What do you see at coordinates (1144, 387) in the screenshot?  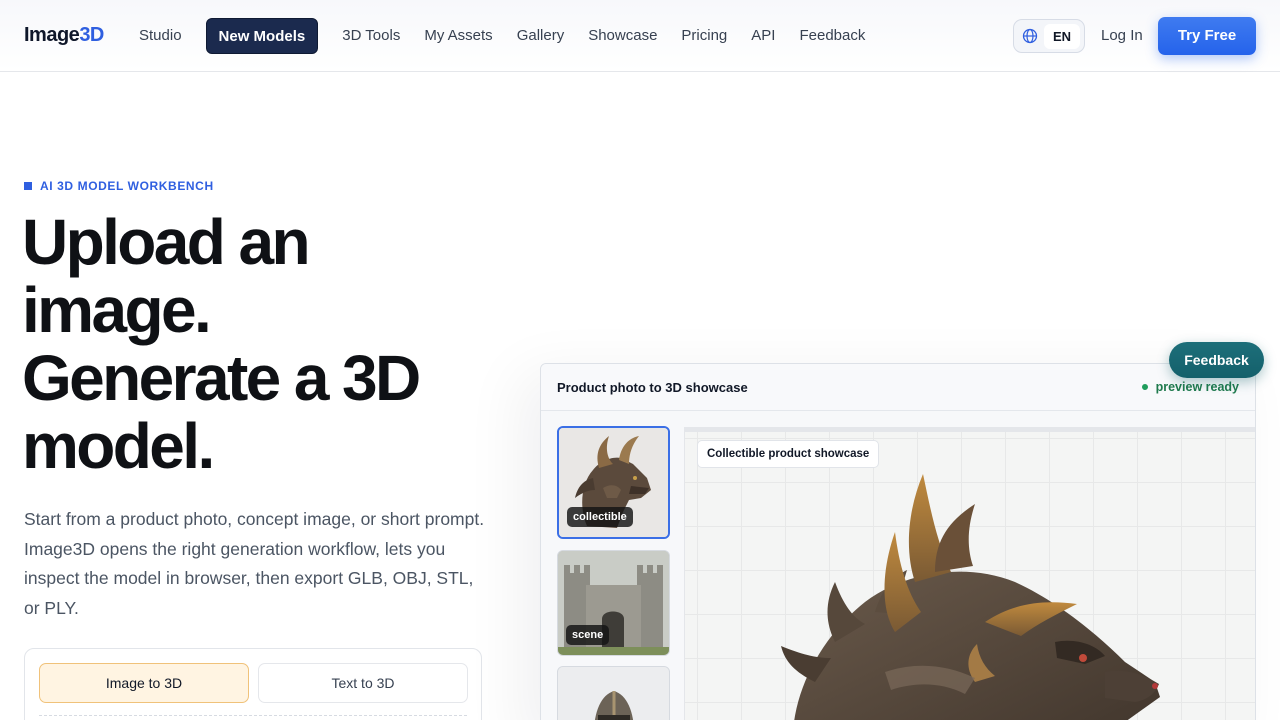 I see `status-dot-icon` at bounding box center [1144, 387].